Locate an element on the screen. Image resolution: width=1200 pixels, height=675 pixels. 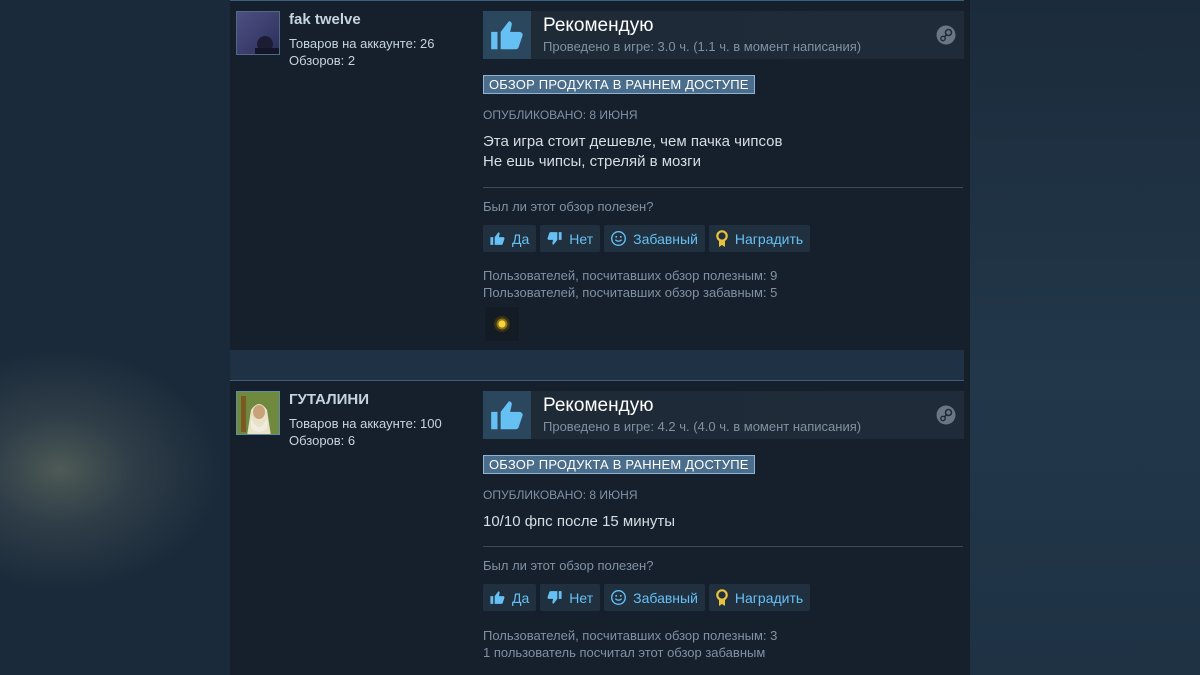
user-products-count: Товаров на аккаунте: 100 is located at coordinates (365, 423).